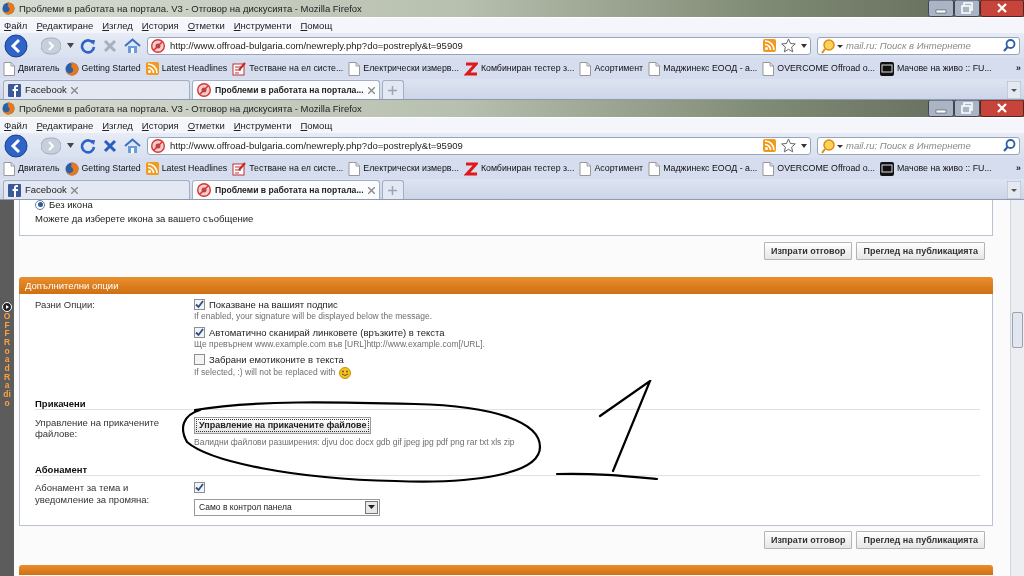 This screenshot has height=576, width=1024. I want to click on radio-button, so click(40, 205).